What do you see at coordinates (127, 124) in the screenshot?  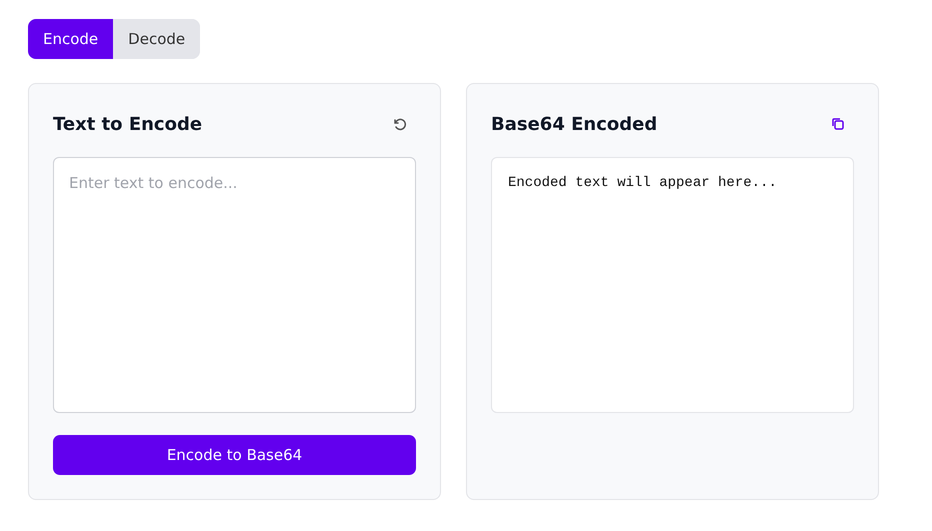 I see `panel-title: Text to Encode` at bounding box center [127, 124].